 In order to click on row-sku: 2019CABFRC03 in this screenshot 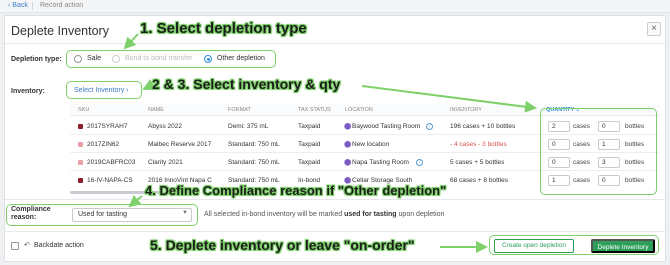, I will do `click(111, 162)`.